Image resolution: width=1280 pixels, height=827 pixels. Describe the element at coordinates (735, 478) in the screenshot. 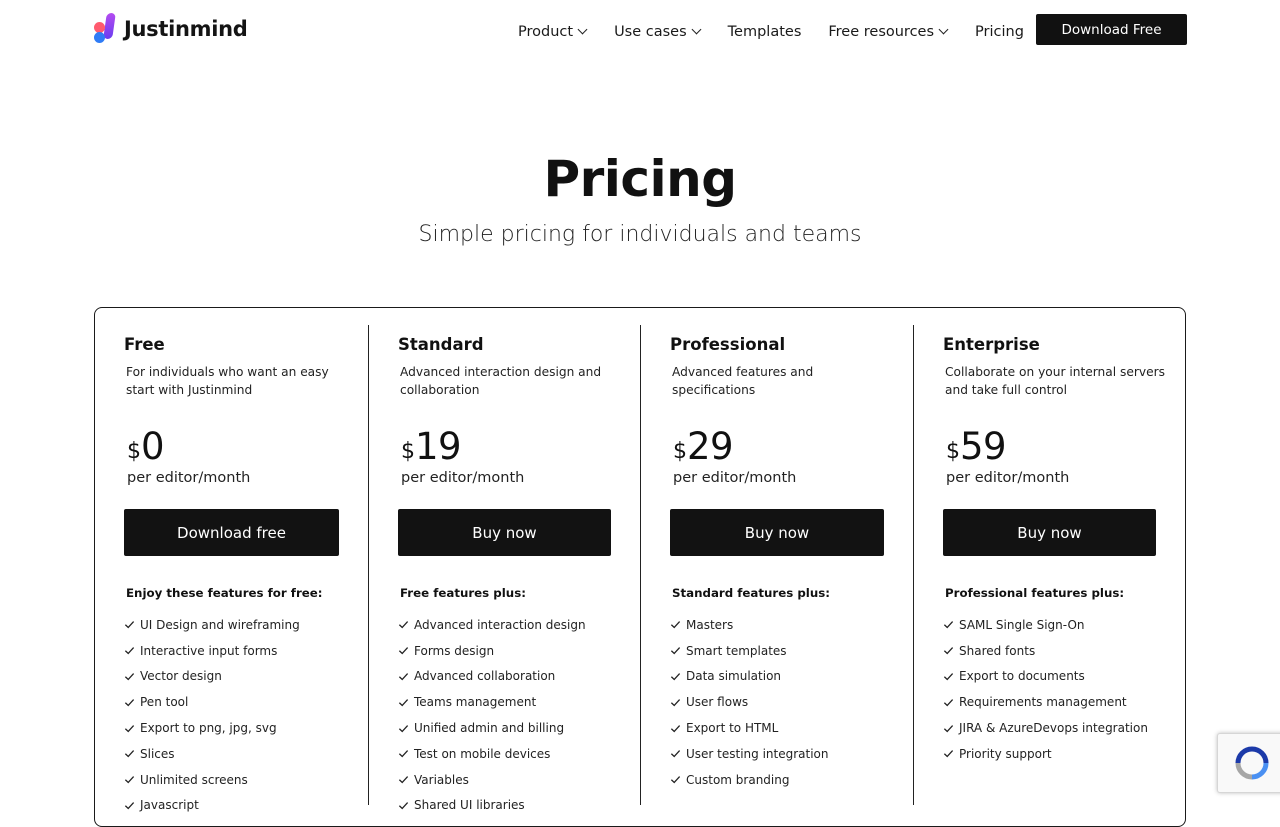

I see `price-period: per editor/month` at that location.